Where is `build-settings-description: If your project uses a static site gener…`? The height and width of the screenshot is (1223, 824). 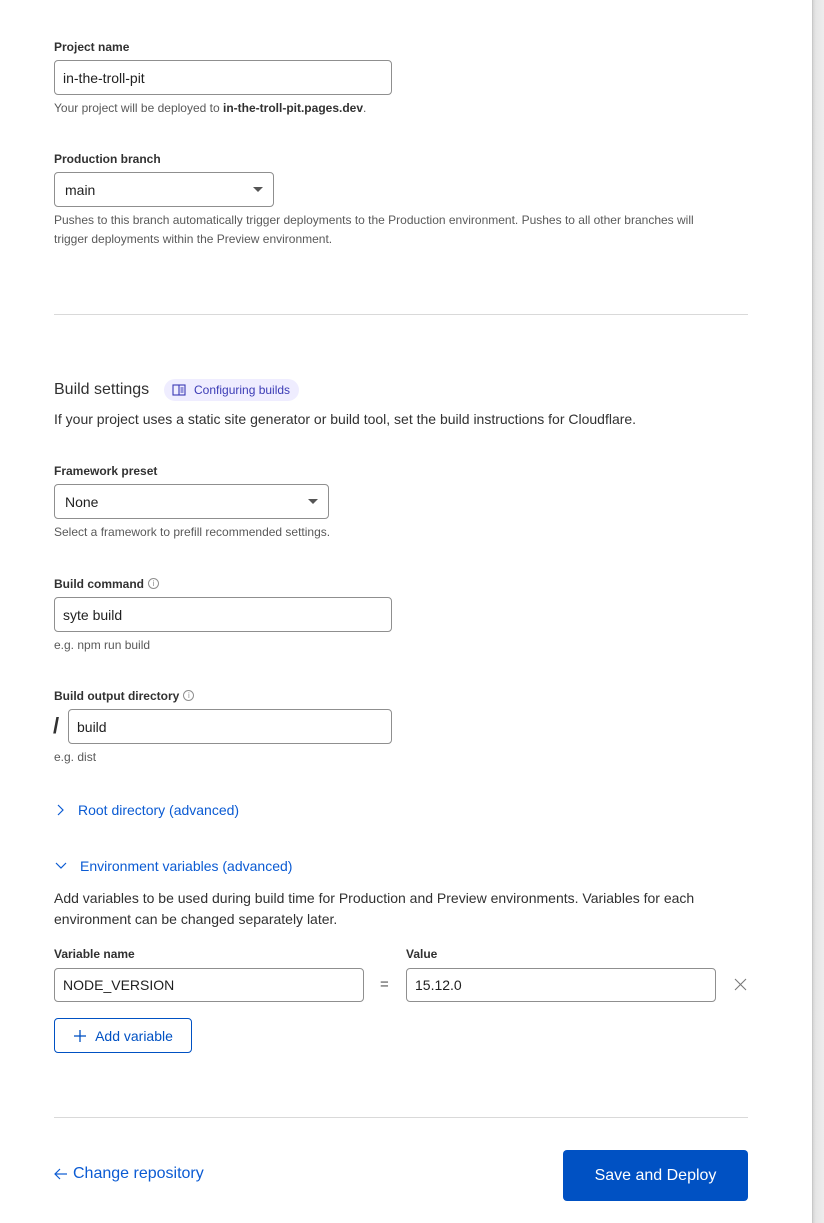 build-settings-description: If your project uses a static site gener… is located at coordinates (345, 419).